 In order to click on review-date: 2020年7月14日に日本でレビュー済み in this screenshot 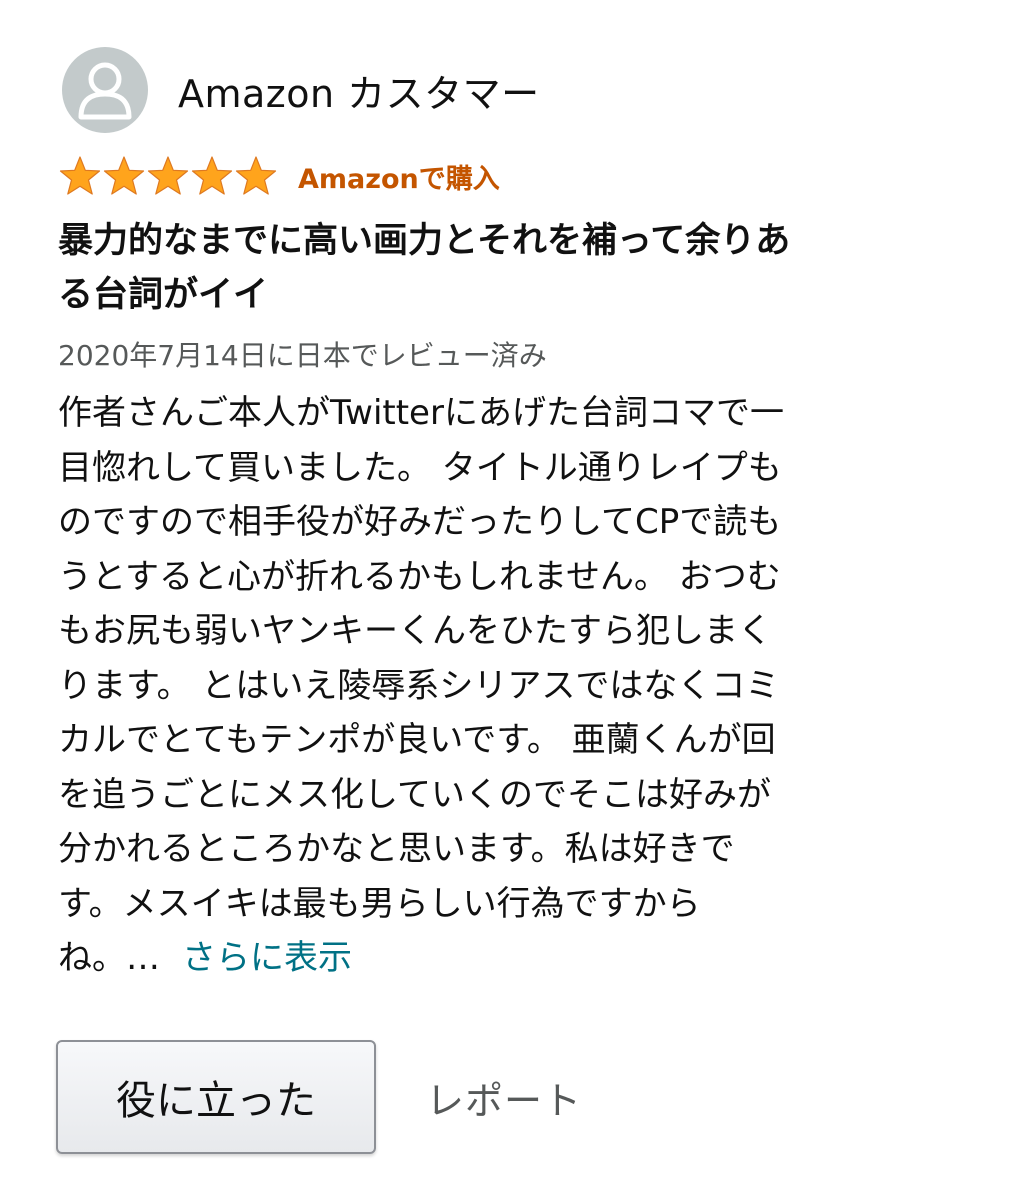, I will do `click(302, 355)`.